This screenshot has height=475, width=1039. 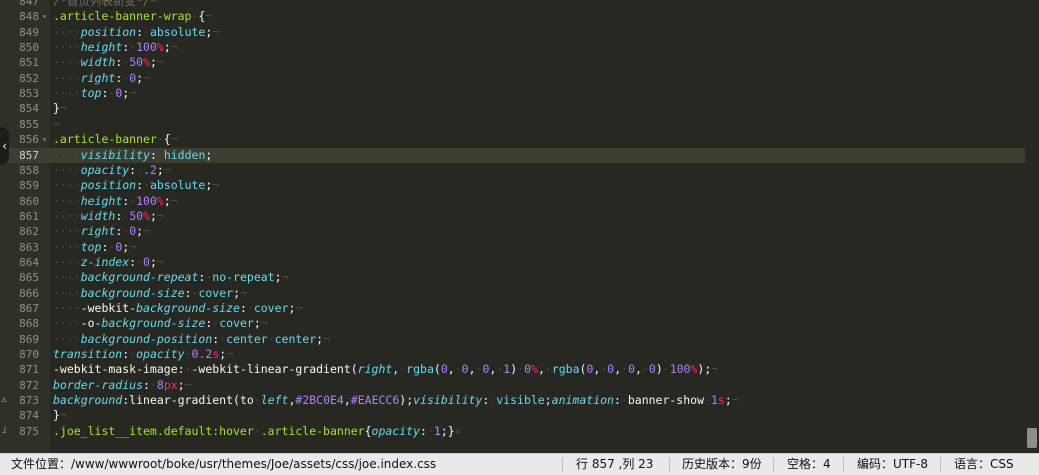 I want to click on line-number: 854, so click(x=29, y=109).